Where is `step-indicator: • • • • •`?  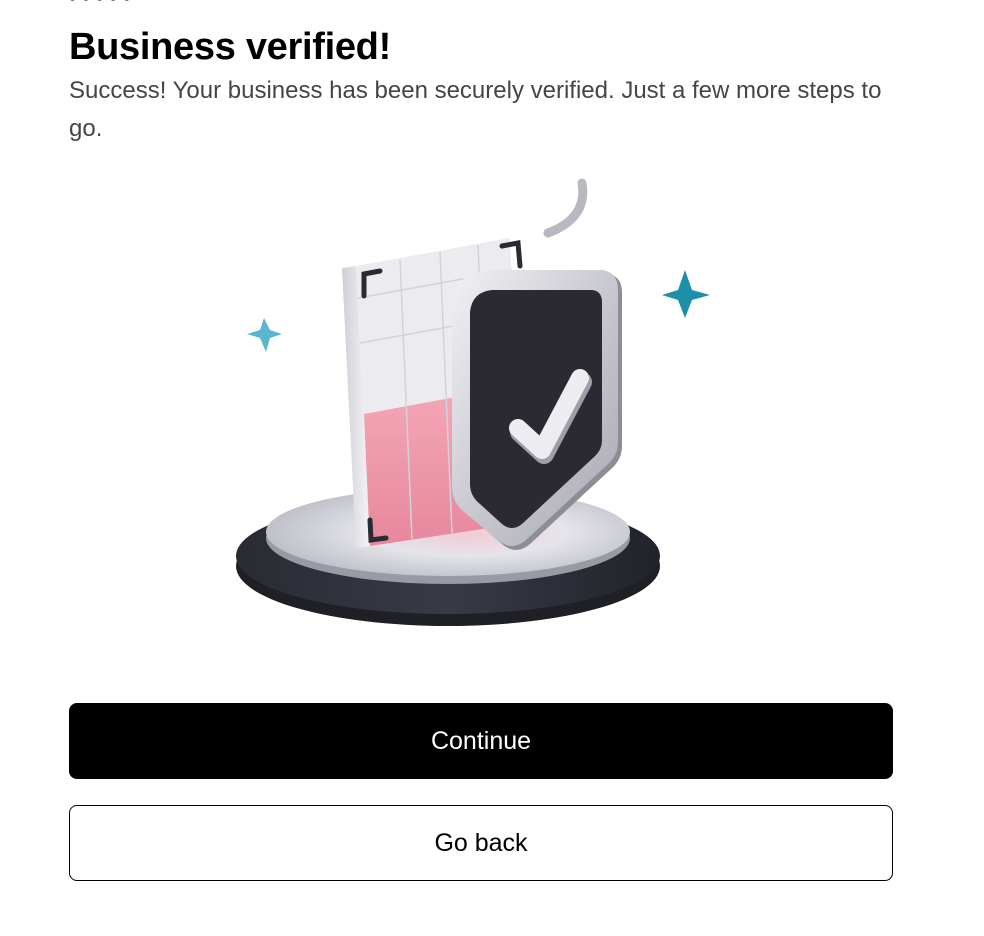 step-indicator: • • • • • is located at coordinates (100, 5).